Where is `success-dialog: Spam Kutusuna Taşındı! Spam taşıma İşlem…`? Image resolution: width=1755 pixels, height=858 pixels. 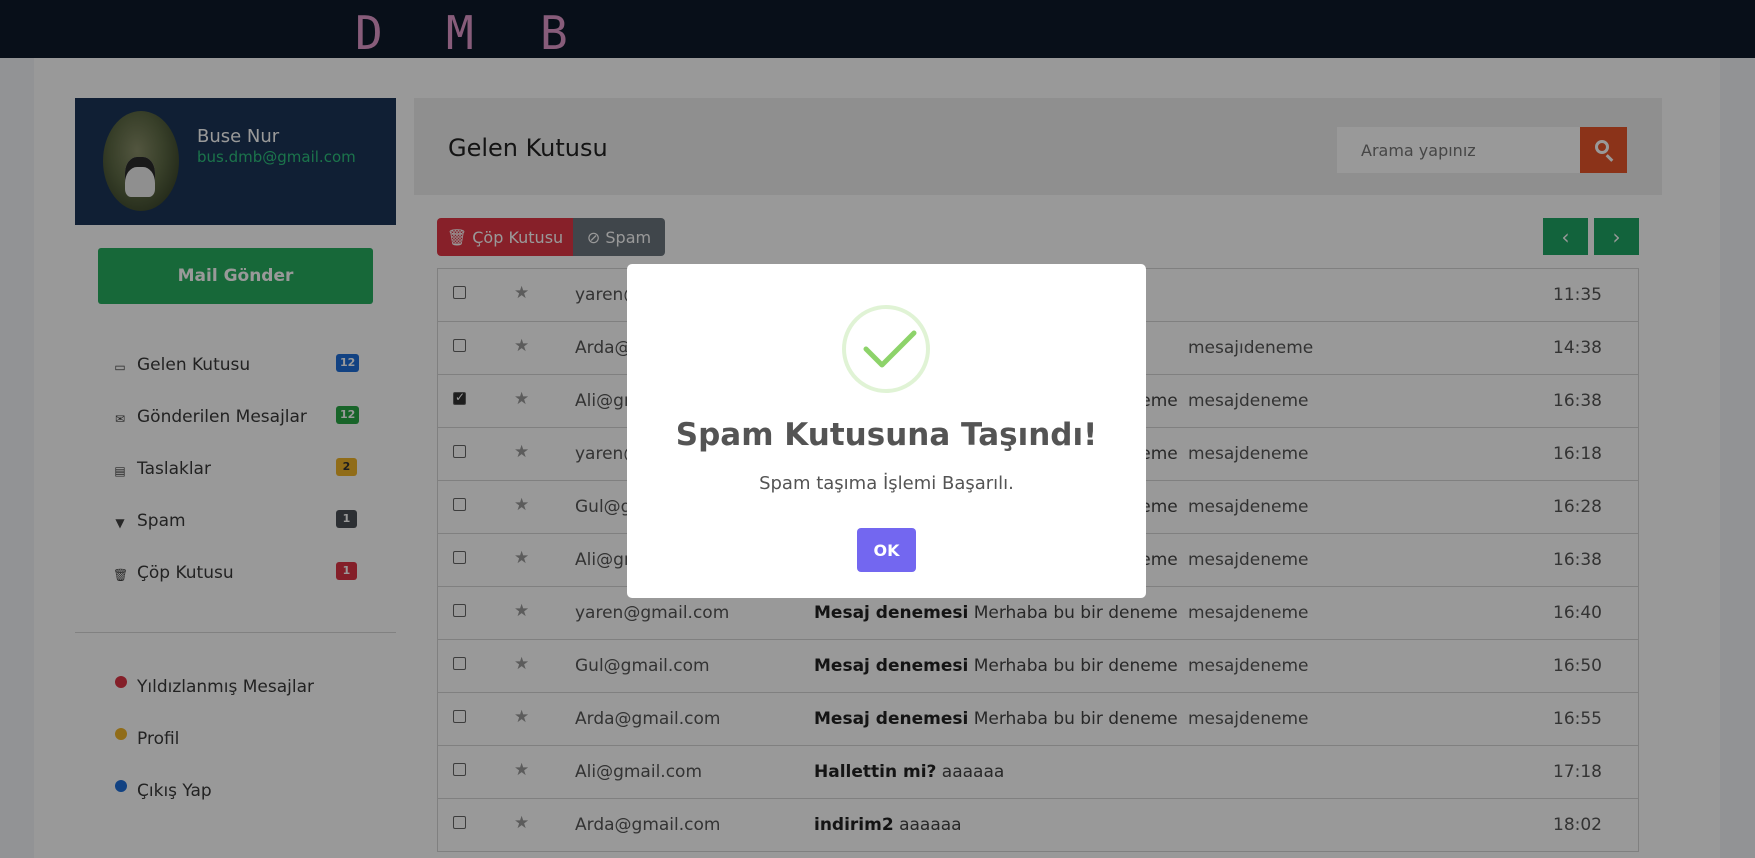
success-dialog: Spam Kutusuna Taşındı! Spam taşıma İşlem… is located at coordinates (886, 431).